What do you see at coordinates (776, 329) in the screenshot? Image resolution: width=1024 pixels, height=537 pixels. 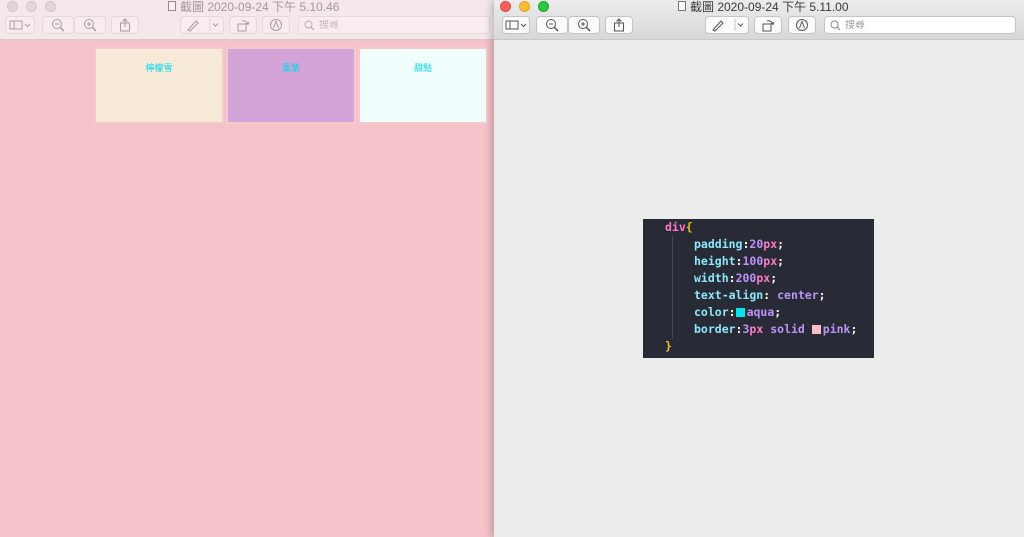 I see `code-line-border: border:3px solid pink;` at bounding box center [776, 329].